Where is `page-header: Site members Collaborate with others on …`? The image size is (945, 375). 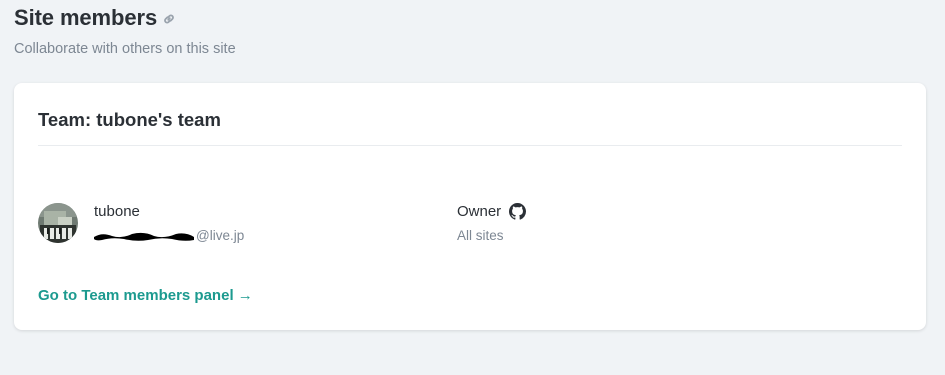
page-header: Site members Collaborate with others on … is located at coordinates (125, 30).